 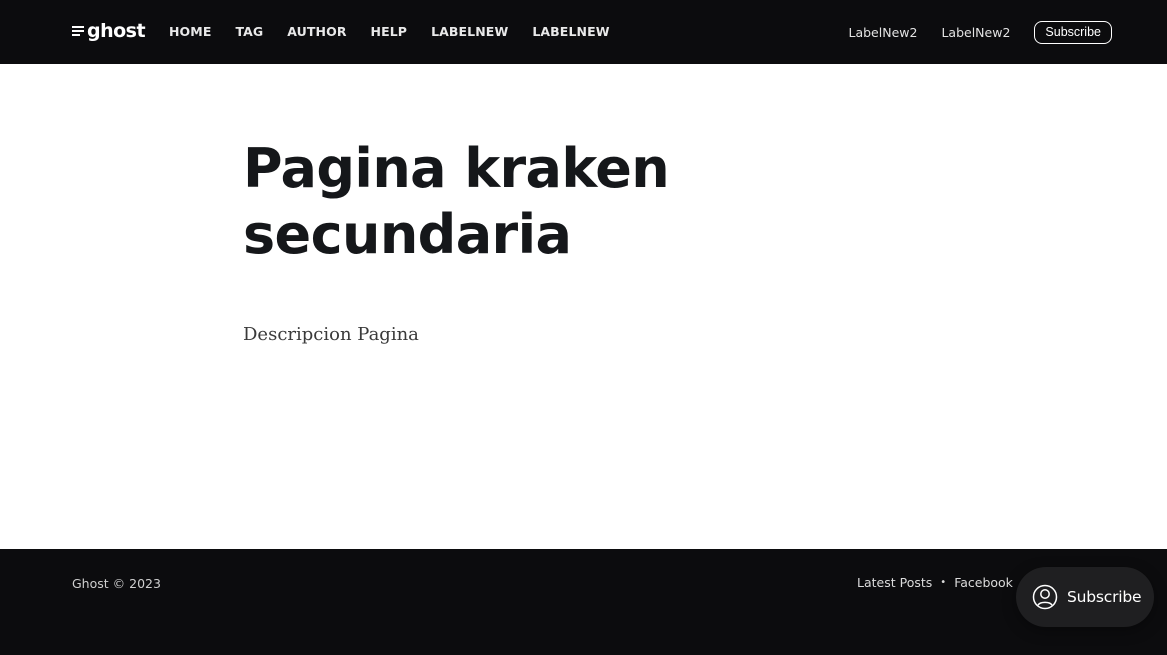 What do you see at coordinates (116, 583) in the screenshot?
I see `footer-copyright: Ghost © 2023` at bounding box center [116, 583].